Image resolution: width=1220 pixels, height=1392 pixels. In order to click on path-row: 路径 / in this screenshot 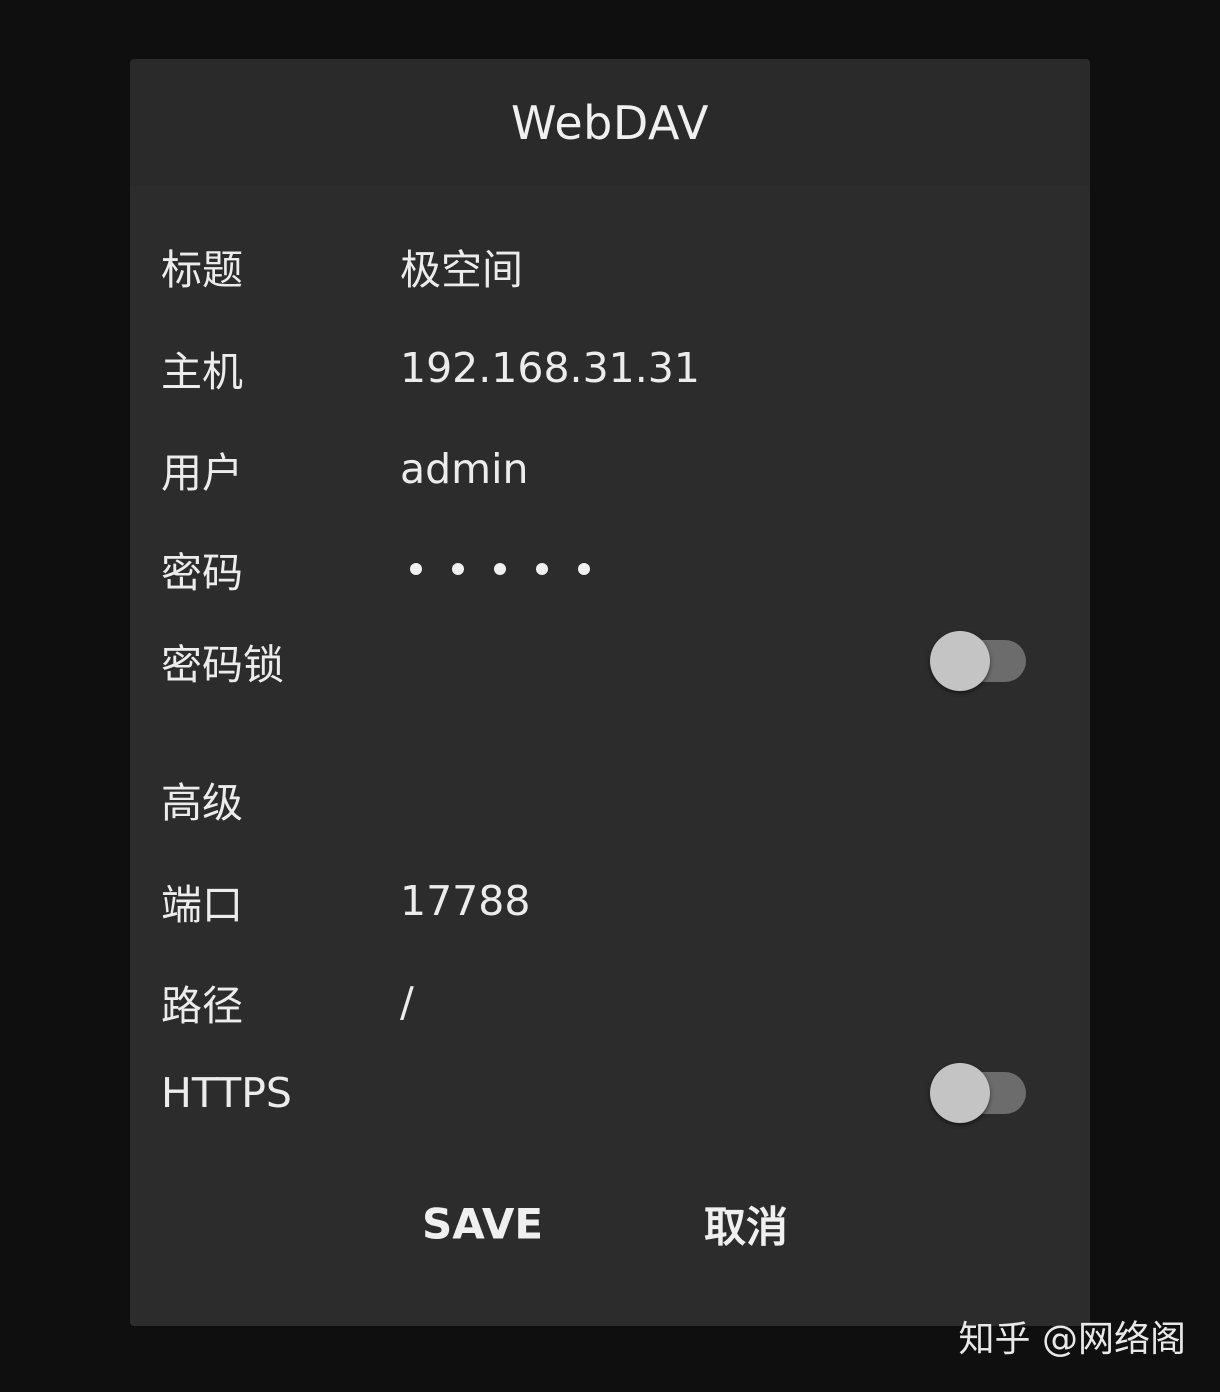, I will do `click(610, 1002)`.